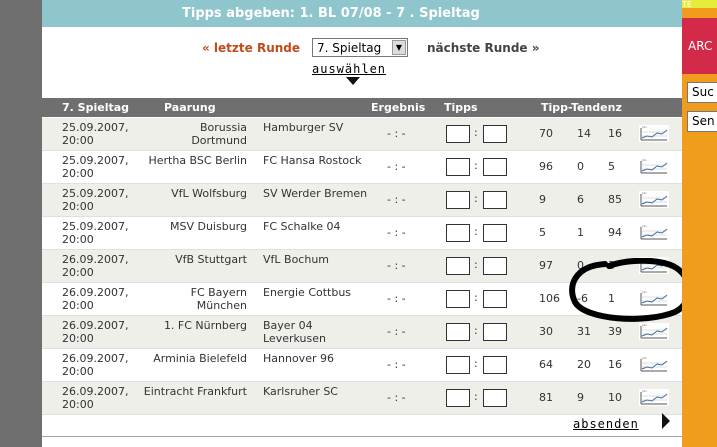 Image resolution: width=717 pixels, height=447 pixels. Describe the element at coordinates (190, 107) in the screenshot. I see `header-pairing: Paarung` at that location.